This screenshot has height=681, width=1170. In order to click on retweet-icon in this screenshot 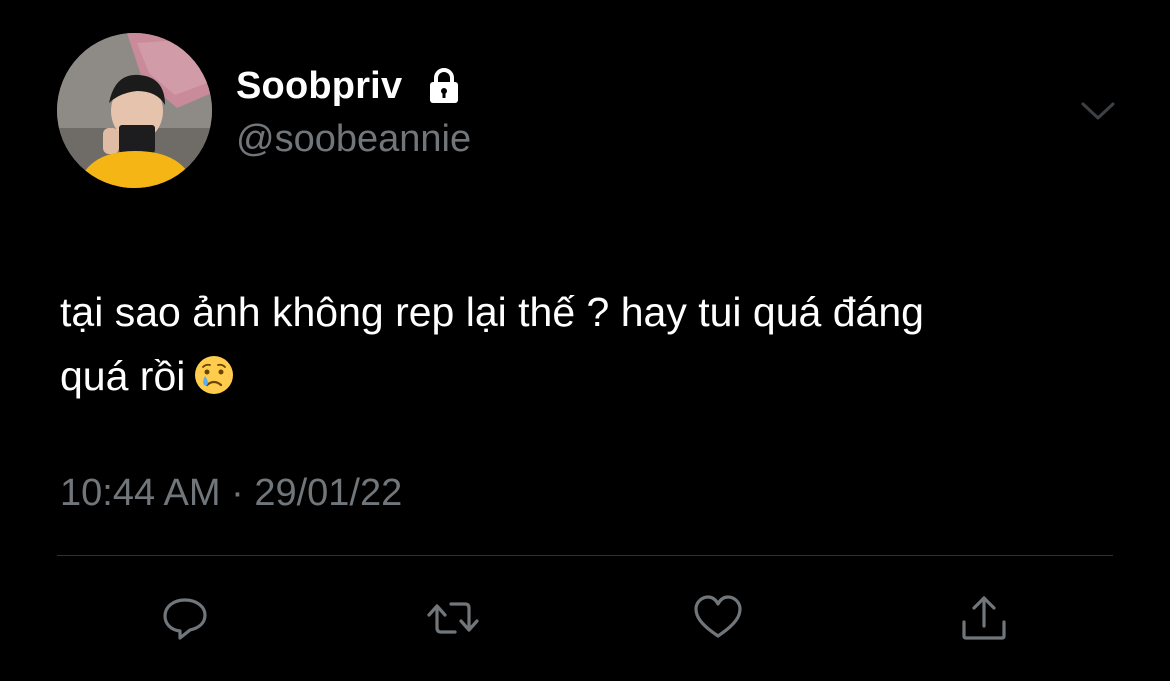, I will do `click(453, 618)`.